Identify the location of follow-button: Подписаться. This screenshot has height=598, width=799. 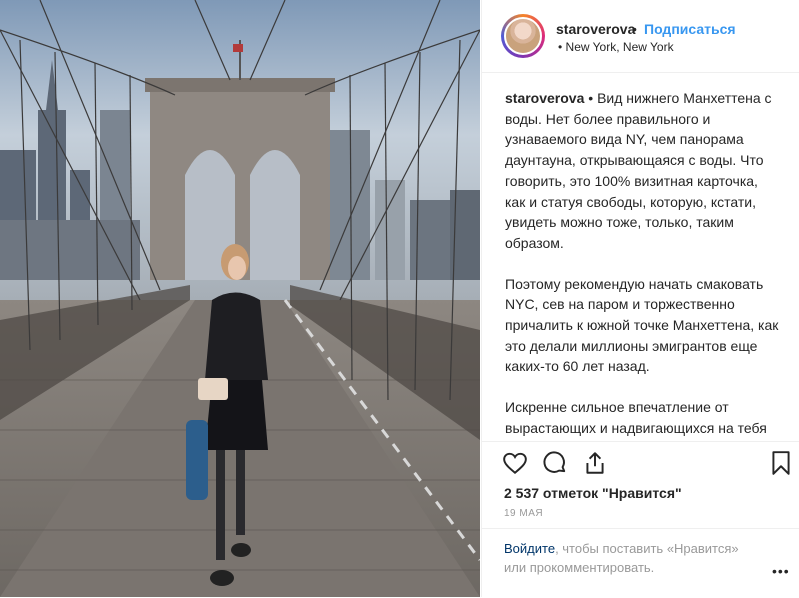
(690, 29).